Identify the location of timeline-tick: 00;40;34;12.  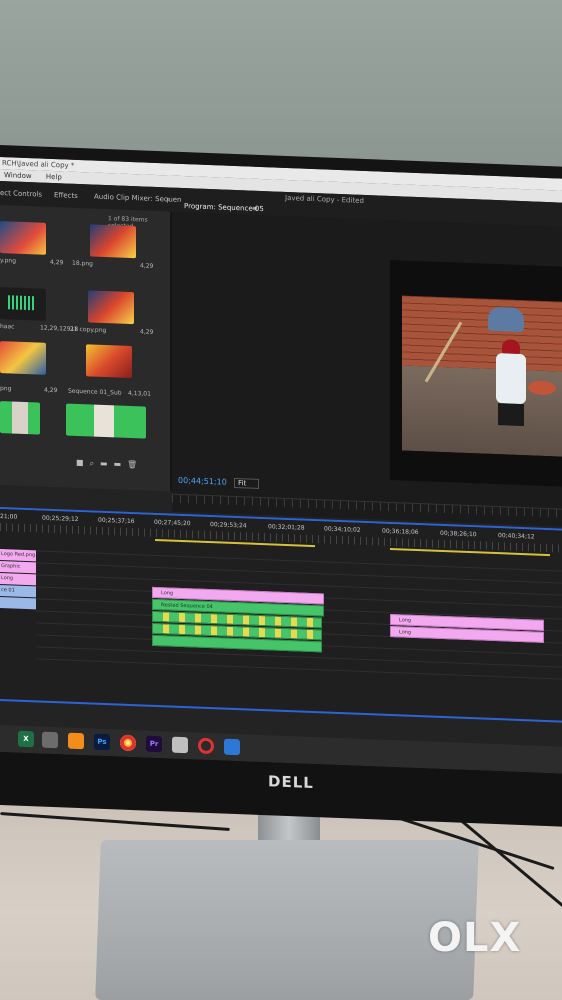
(516, 536).